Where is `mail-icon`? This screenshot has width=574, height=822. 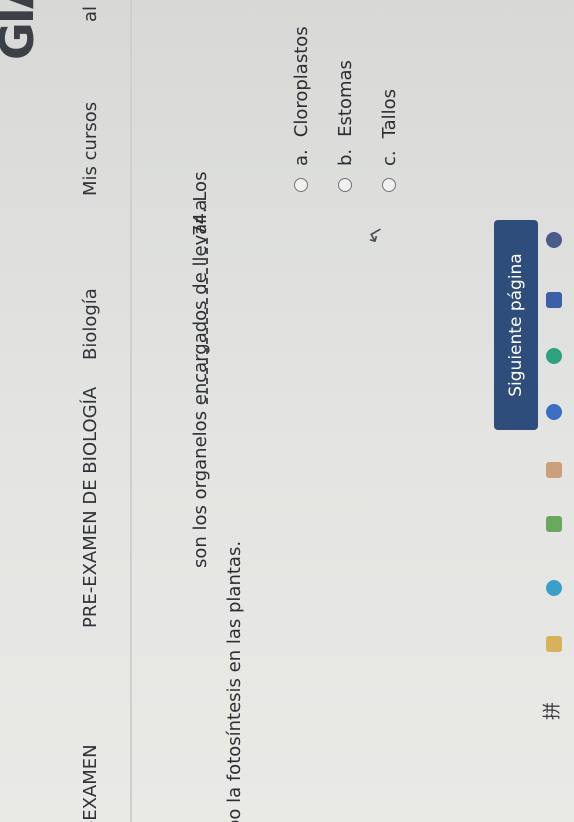
mail-icon is located at coordinates (554, 470).